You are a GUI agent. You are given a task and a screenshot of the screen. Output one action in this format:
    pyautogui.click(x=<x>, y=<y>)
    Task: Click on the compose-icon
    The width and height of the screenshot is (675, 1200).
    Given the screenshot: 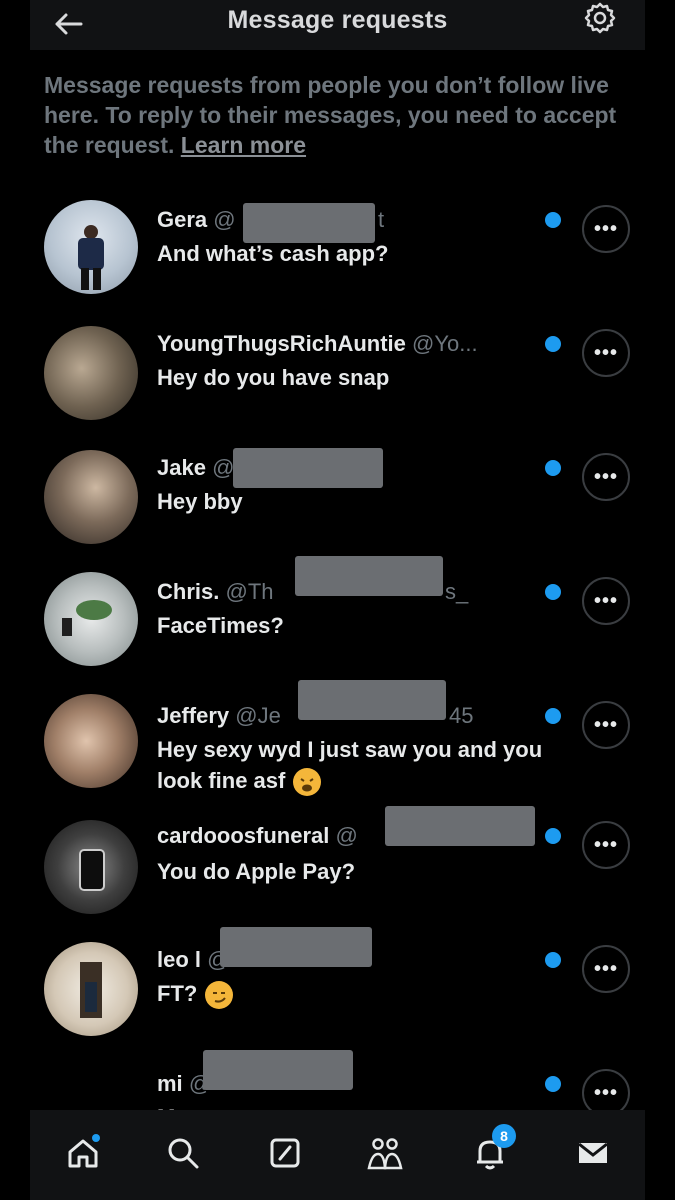 What is the action you would take?
    pyautogui.click(x=285, y=1153)
    